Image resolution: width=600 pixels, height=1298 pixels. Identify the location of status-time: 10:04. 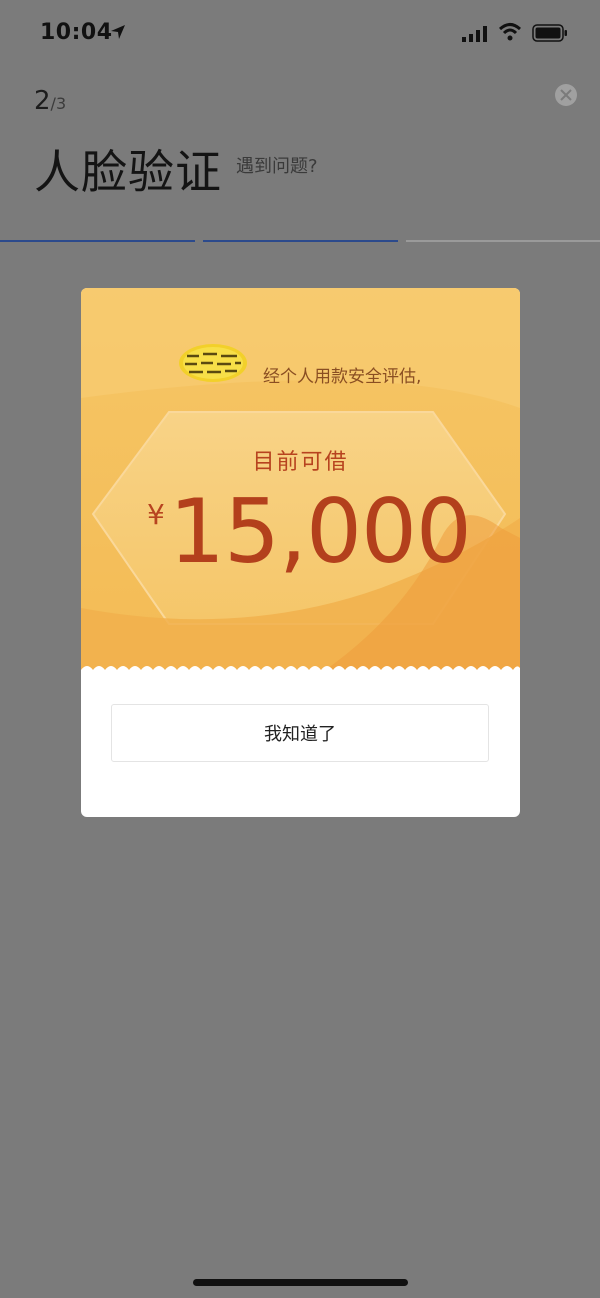
(76, 32).